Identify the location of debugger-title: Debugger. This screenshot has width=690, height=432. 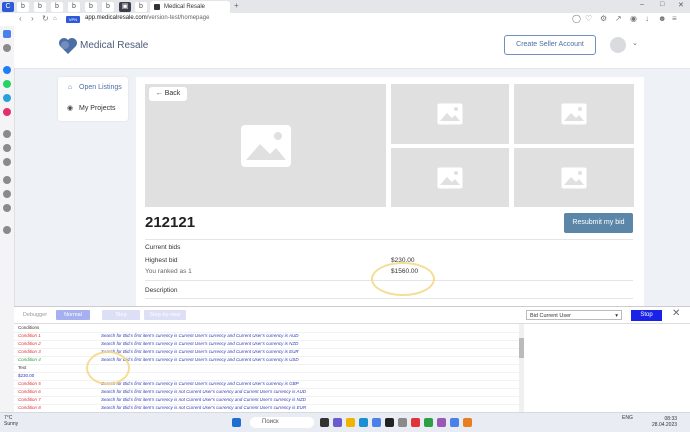
(35, 315).